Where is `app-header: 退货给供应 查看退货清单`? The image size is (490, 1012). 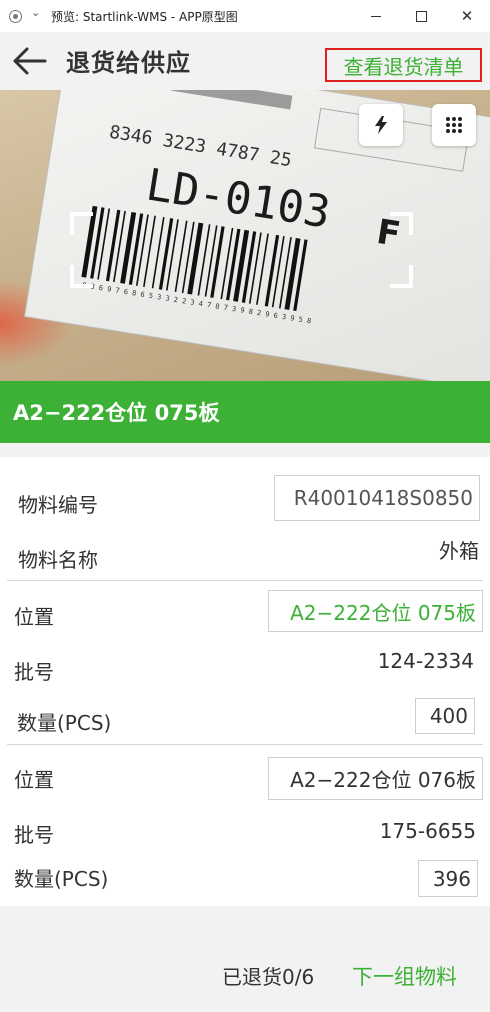
app-header: 退货给供应 查看退货清单 is located at coordinates (245, 61).